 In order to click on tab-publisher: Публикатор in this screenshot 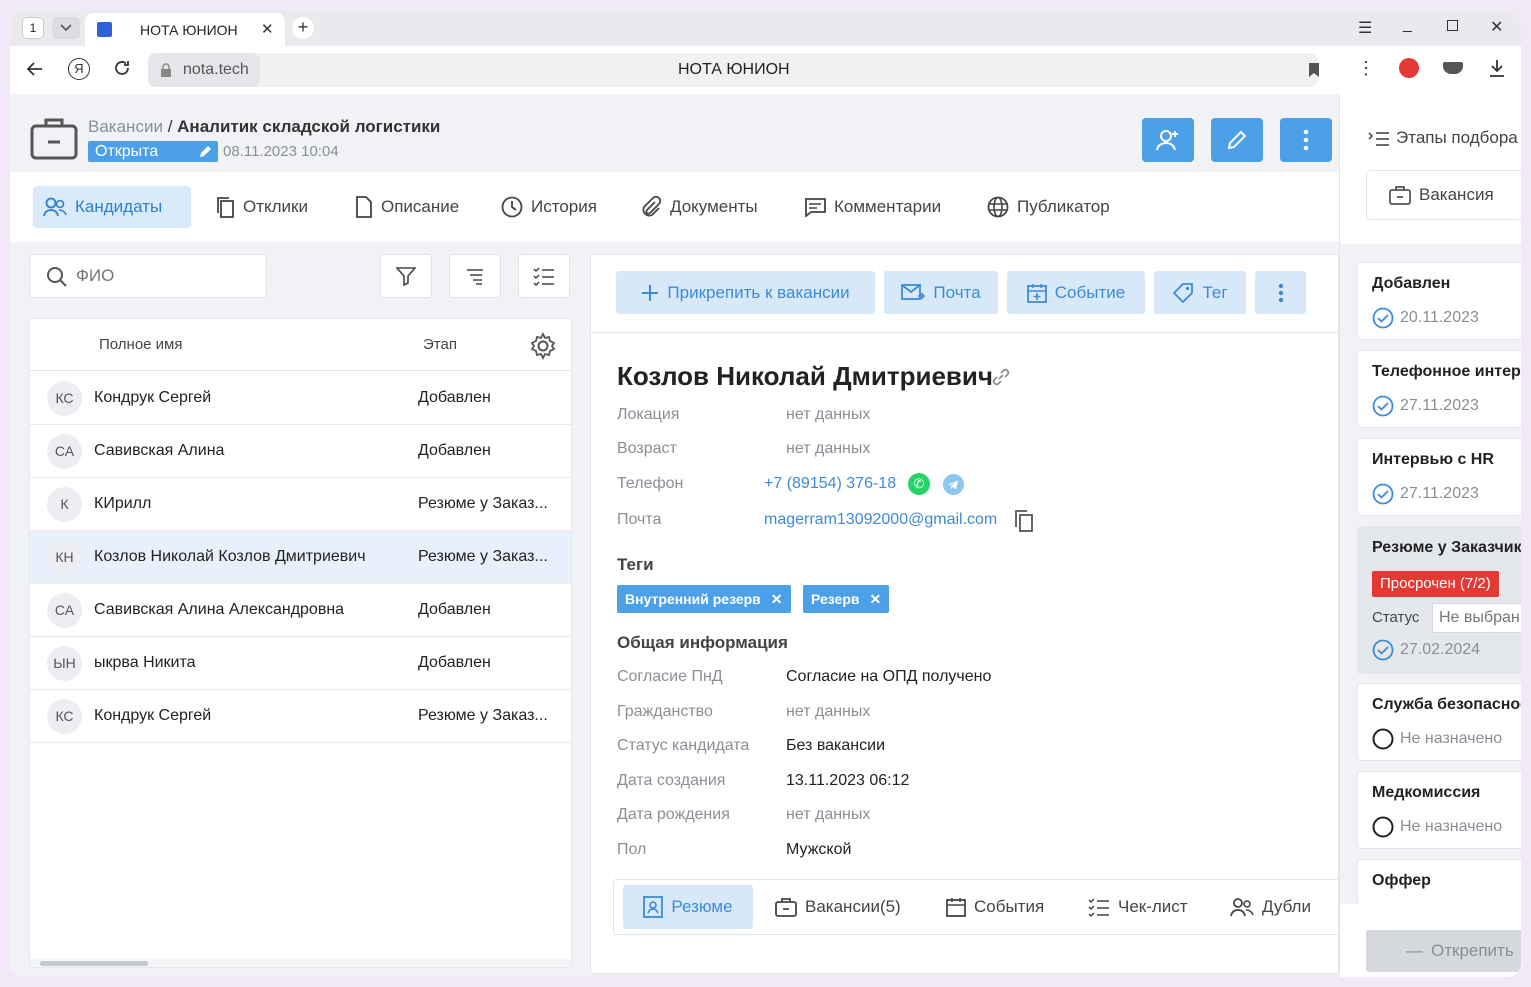, I will do `click(1048, 207)`.